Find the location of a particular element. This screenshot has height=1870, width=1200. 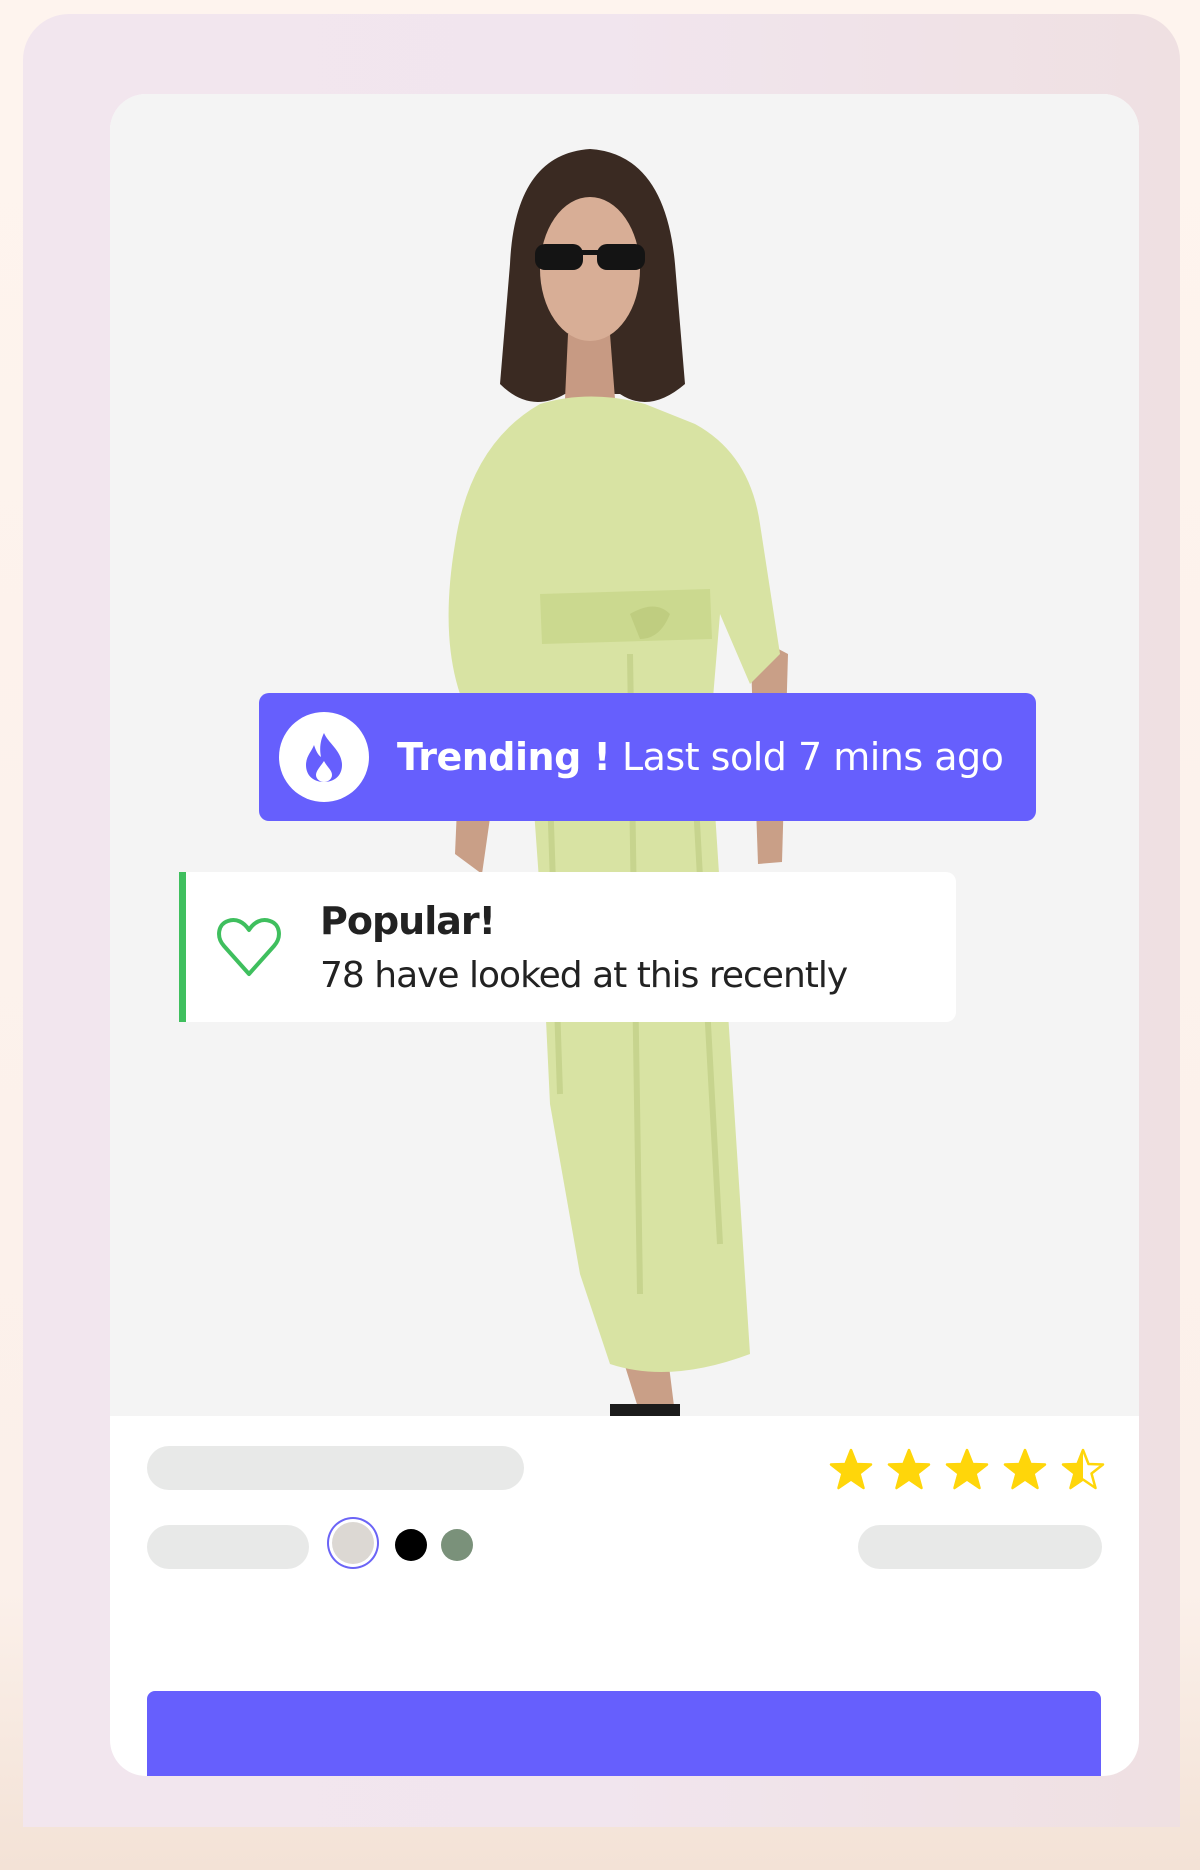

size-placeholder is located at coordinates (980, 1547).